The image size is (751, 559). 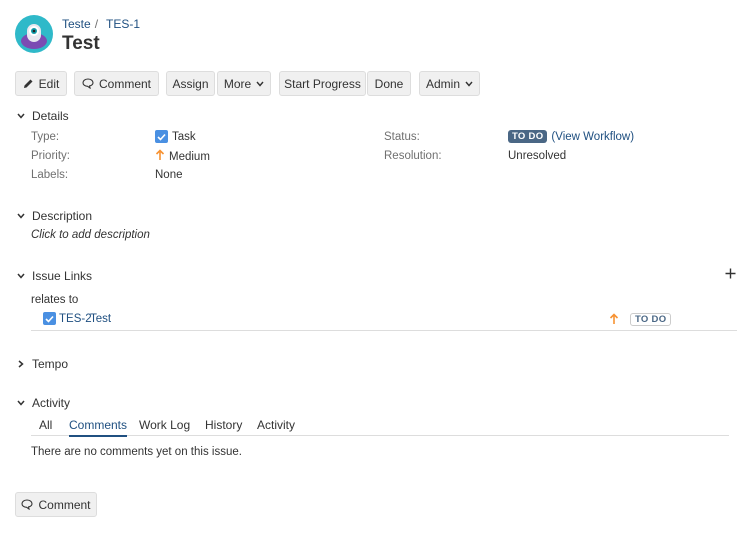 I want to click on start-progress-button: Start Progress, so click(x=322, y=83).